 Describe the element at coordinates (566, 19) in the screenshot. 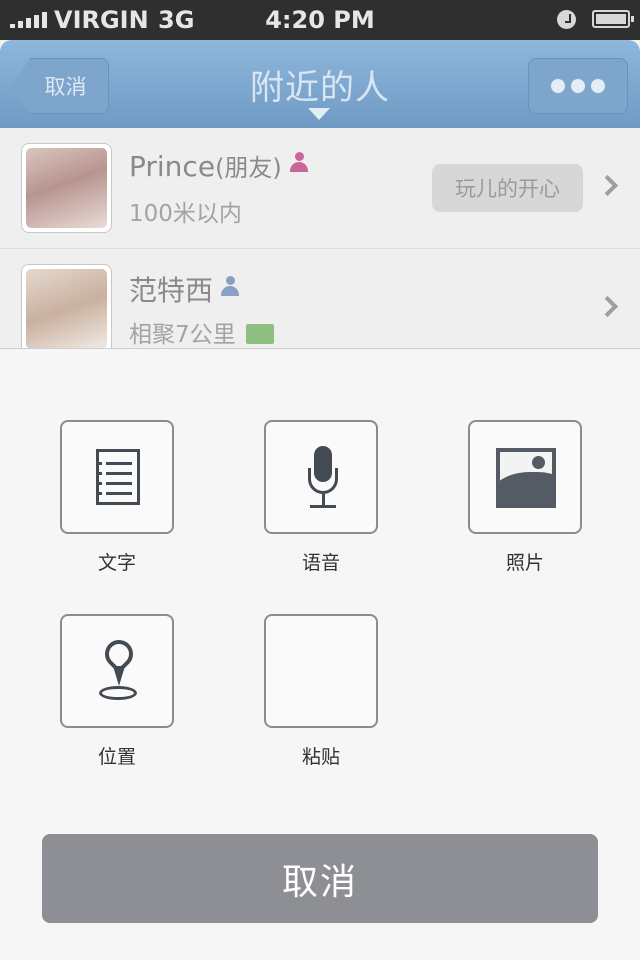

I see `alarm-clock-icon` at that location.